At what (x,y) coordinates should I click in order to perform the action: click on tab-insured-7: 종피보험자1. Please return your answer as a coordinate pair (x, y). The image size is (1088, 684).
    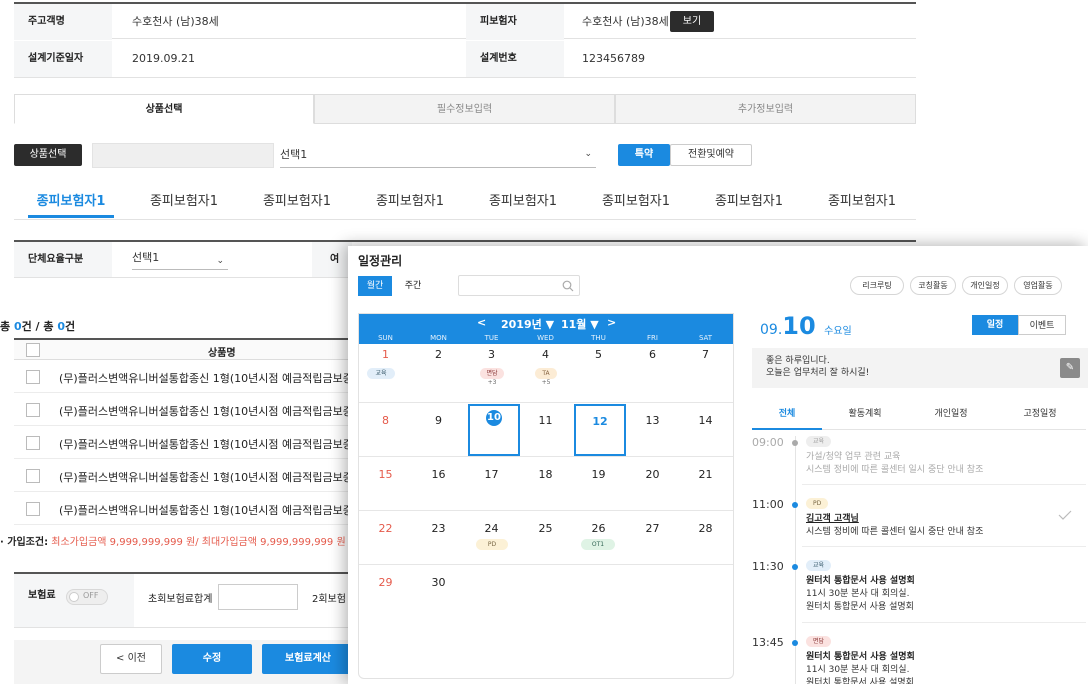
    Looking at the image, I should click on (749, 202).